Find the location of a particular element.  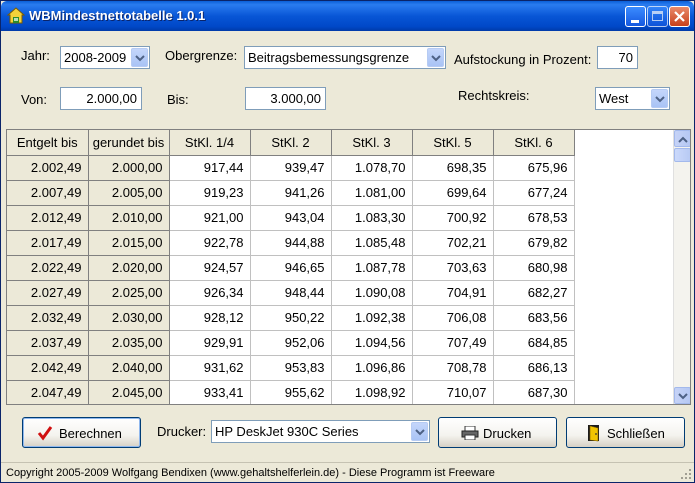

table-cell: 917,44 is located at coordinates (210, 168).